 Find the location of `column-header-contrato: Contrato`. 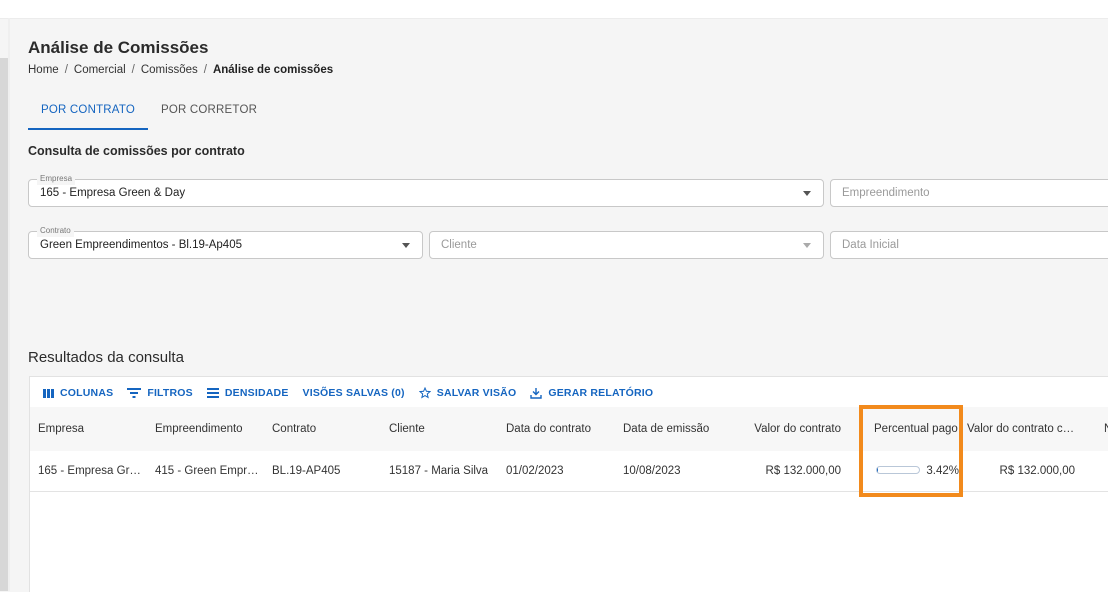

column-header-contrato: Contrato is located at coordinates (327, 429).